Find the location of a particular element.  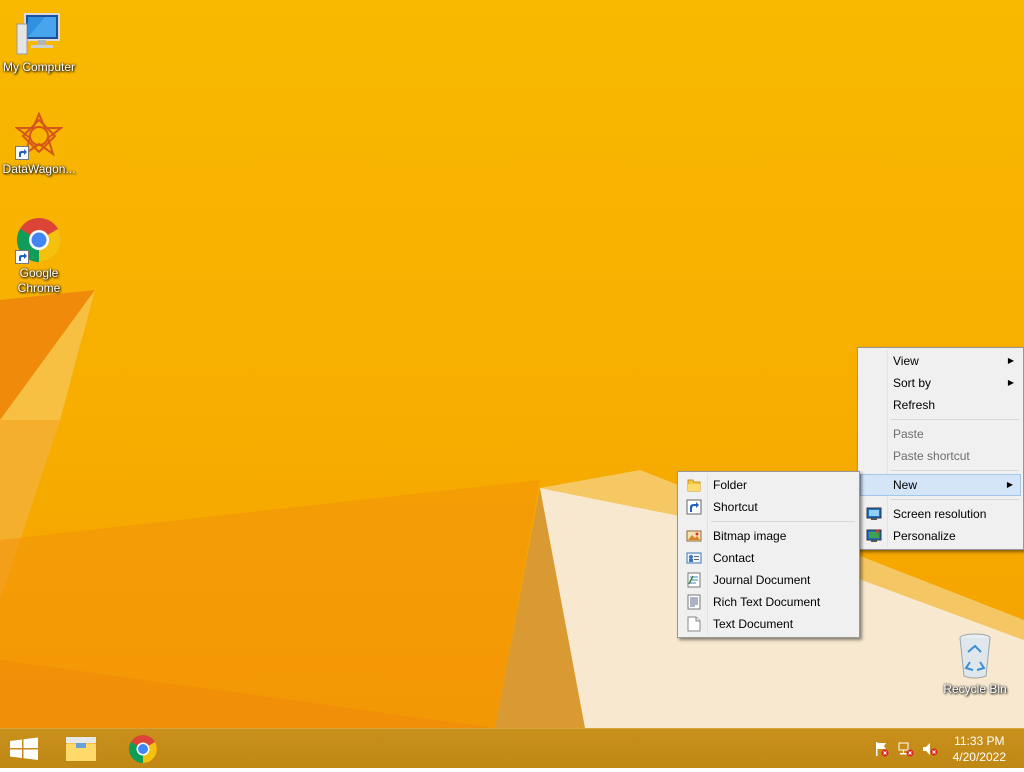

submenu-item-contact: Contact is located at coordinates (768, 558).